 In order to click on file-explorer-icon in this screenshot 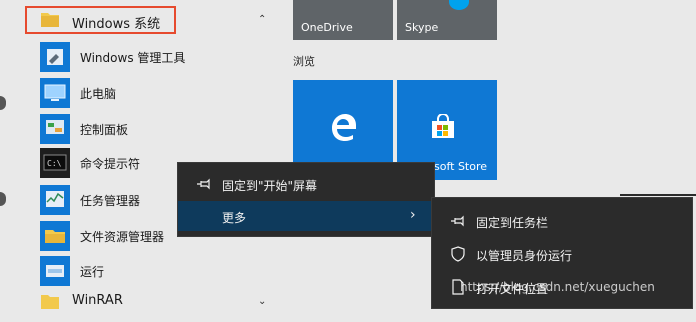, I will do `click(55, 236)`.